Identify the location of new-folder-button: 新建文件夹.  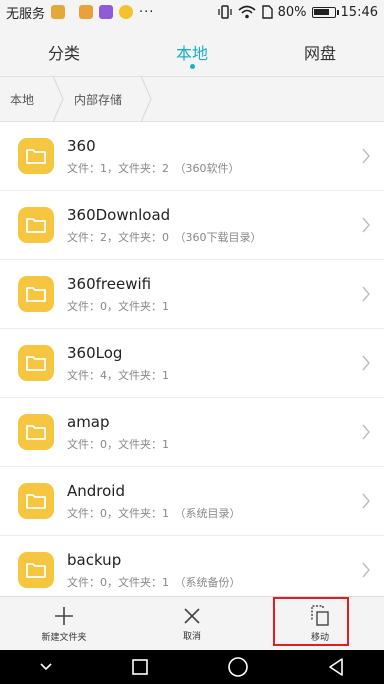
(64, 623).